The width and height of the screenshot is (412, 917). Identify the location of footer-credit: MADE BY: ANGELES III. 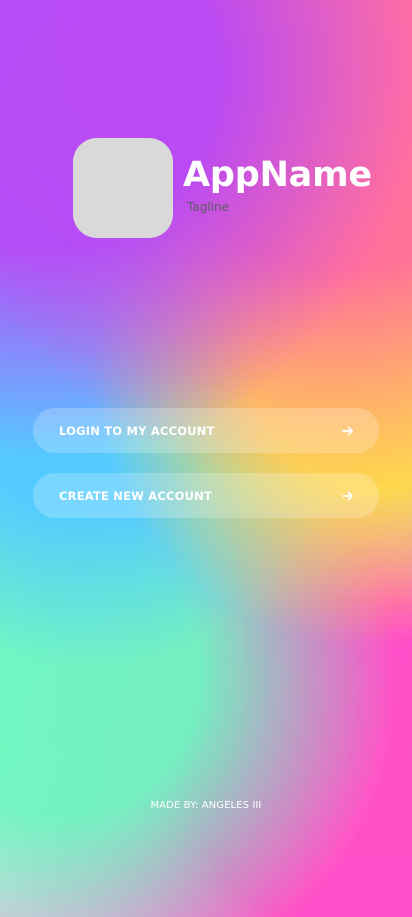
(206, 805).